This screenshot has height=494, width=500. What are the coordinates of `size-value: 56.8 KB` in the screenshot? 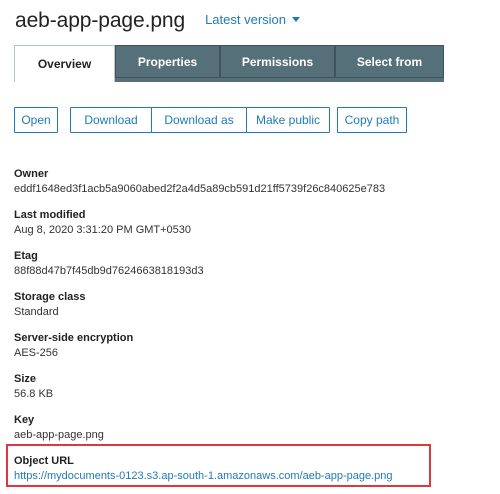 It's located at (34, 394).